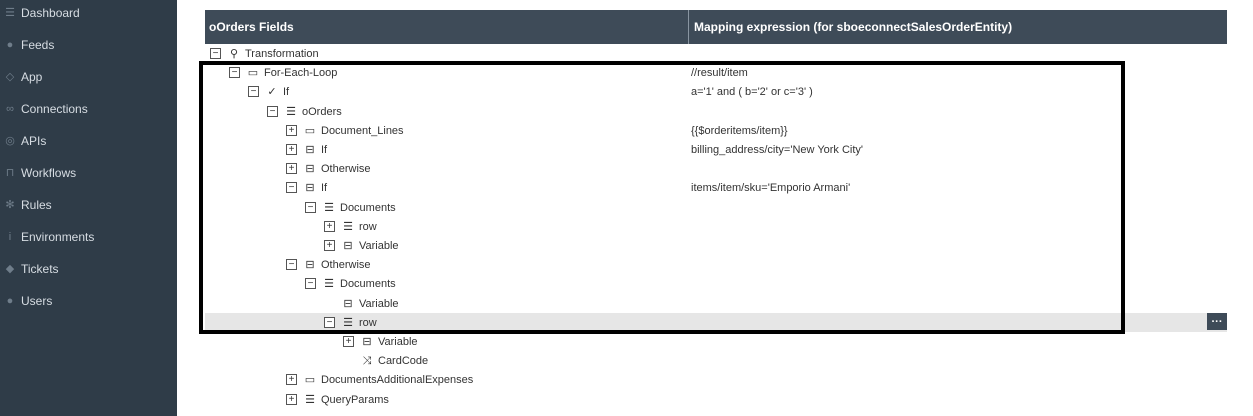 The image size is (1253, 416). I want to click on pin-icon: ⚲, so click(234, 53).